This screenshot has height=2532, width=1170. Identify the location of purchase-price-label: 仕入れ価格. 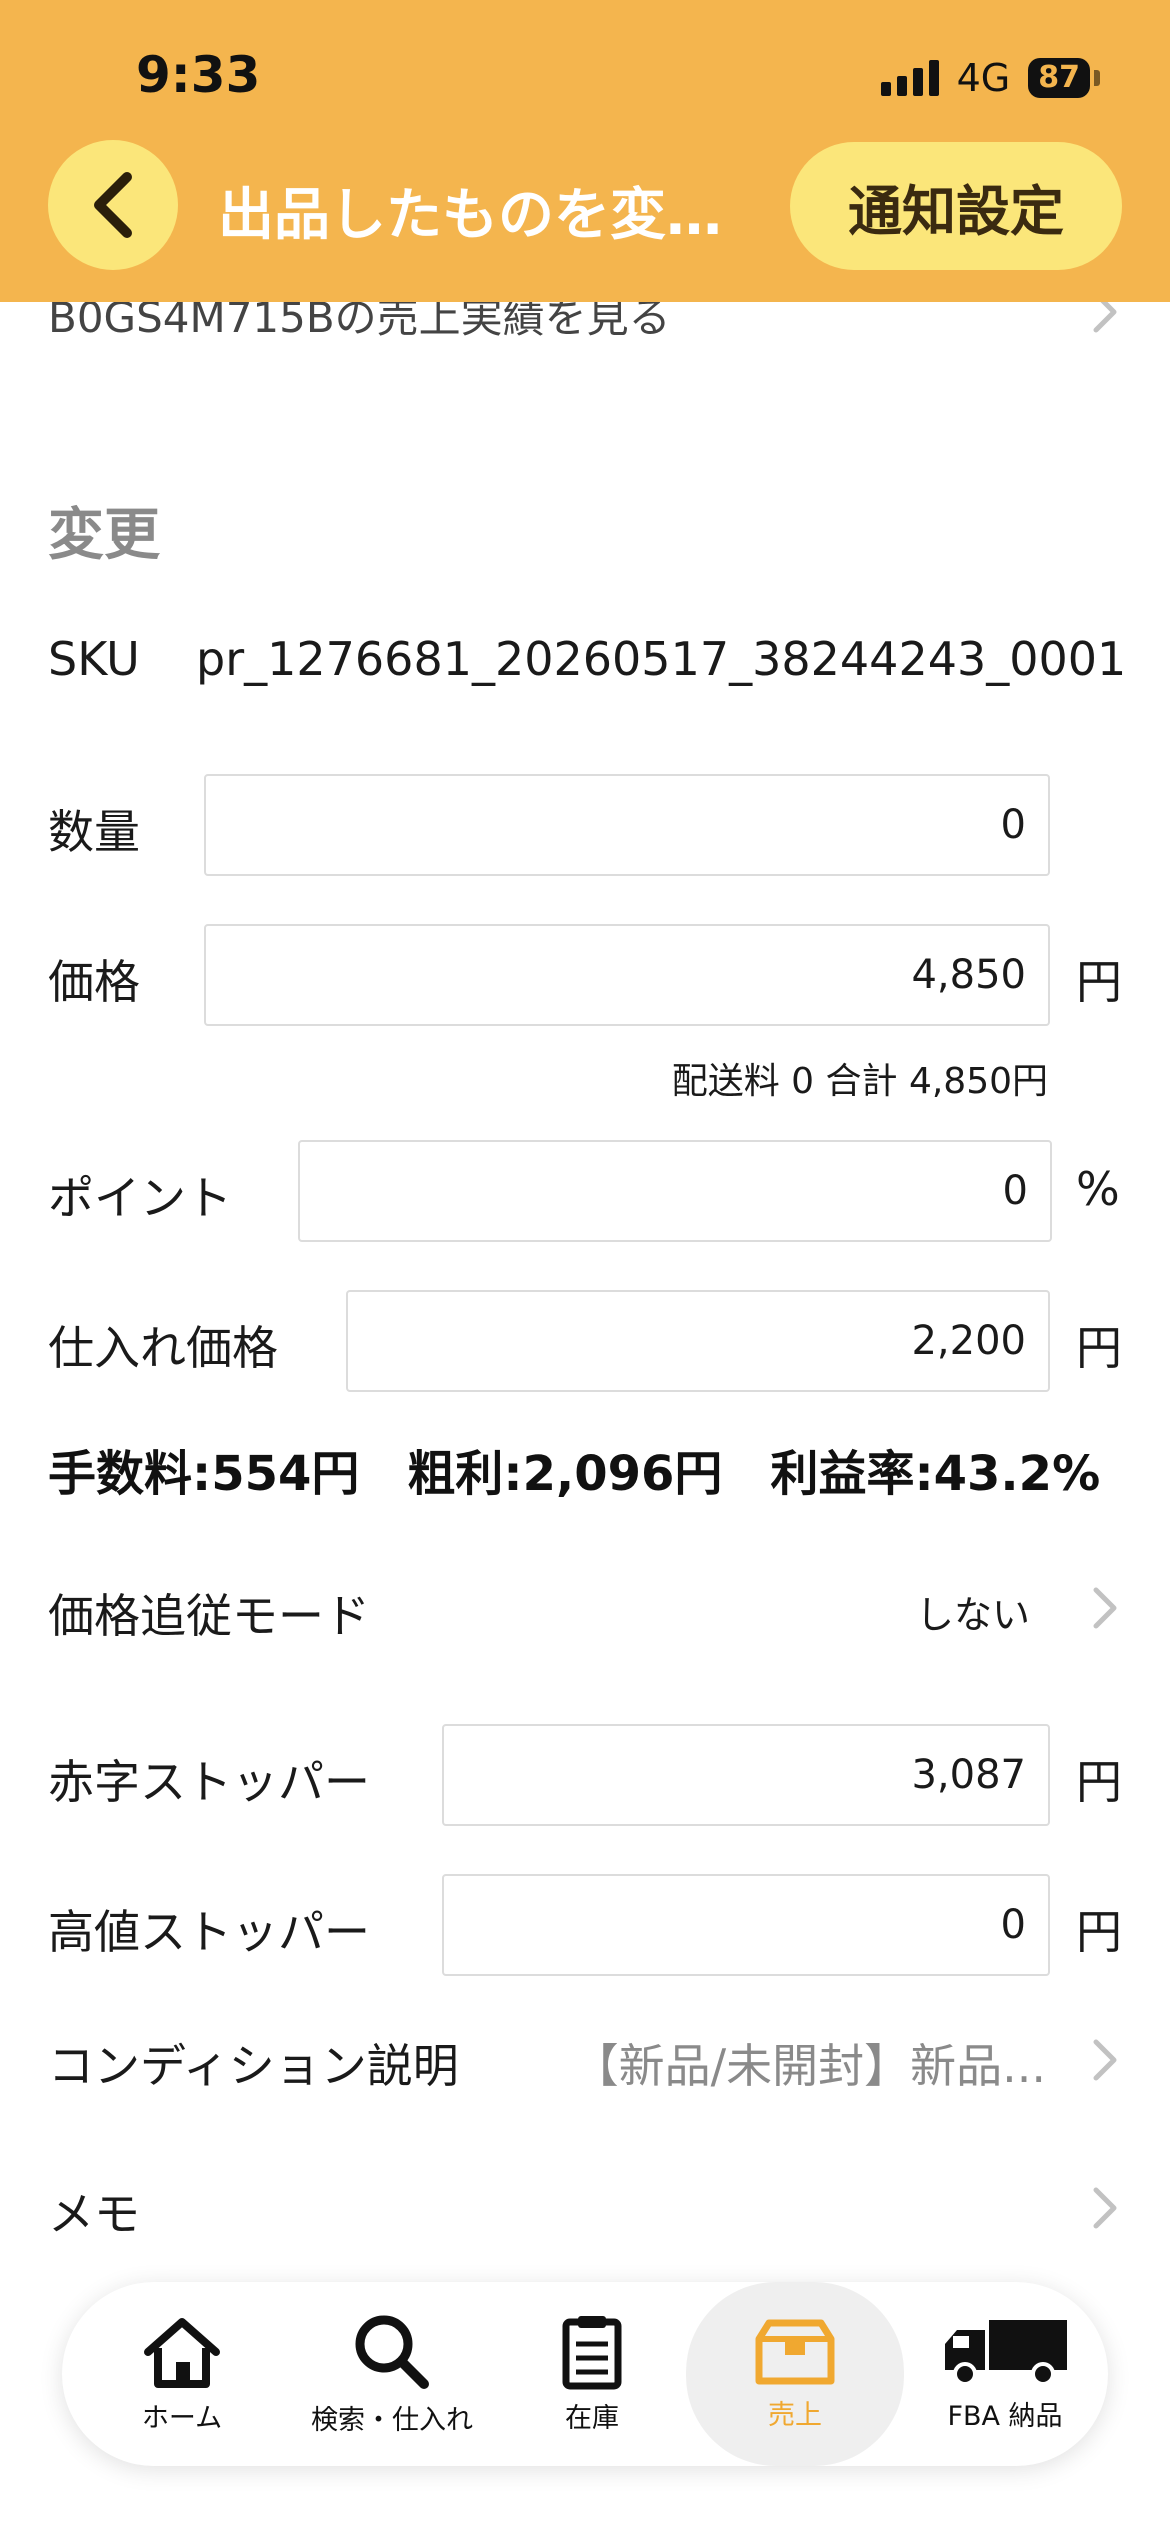
(163, 1348).